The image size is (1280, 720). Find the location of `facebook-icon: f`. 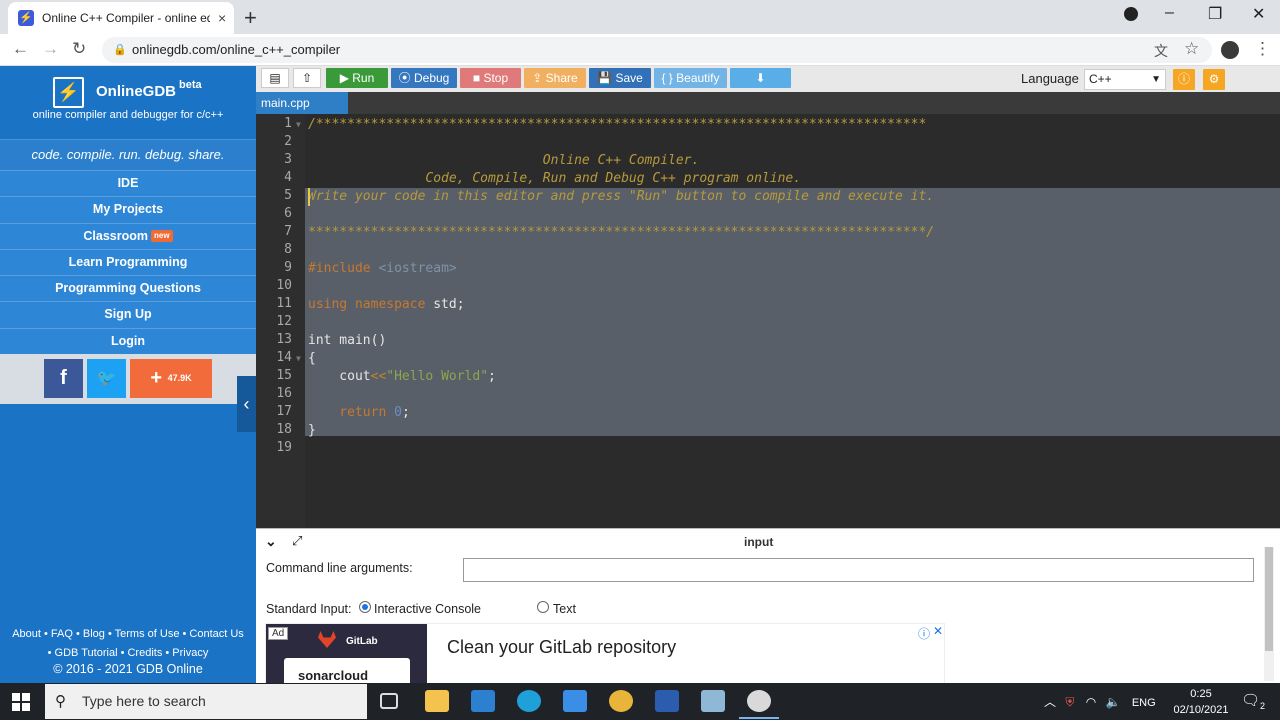

facebook-icon: f is located at coordinates (63, 378).